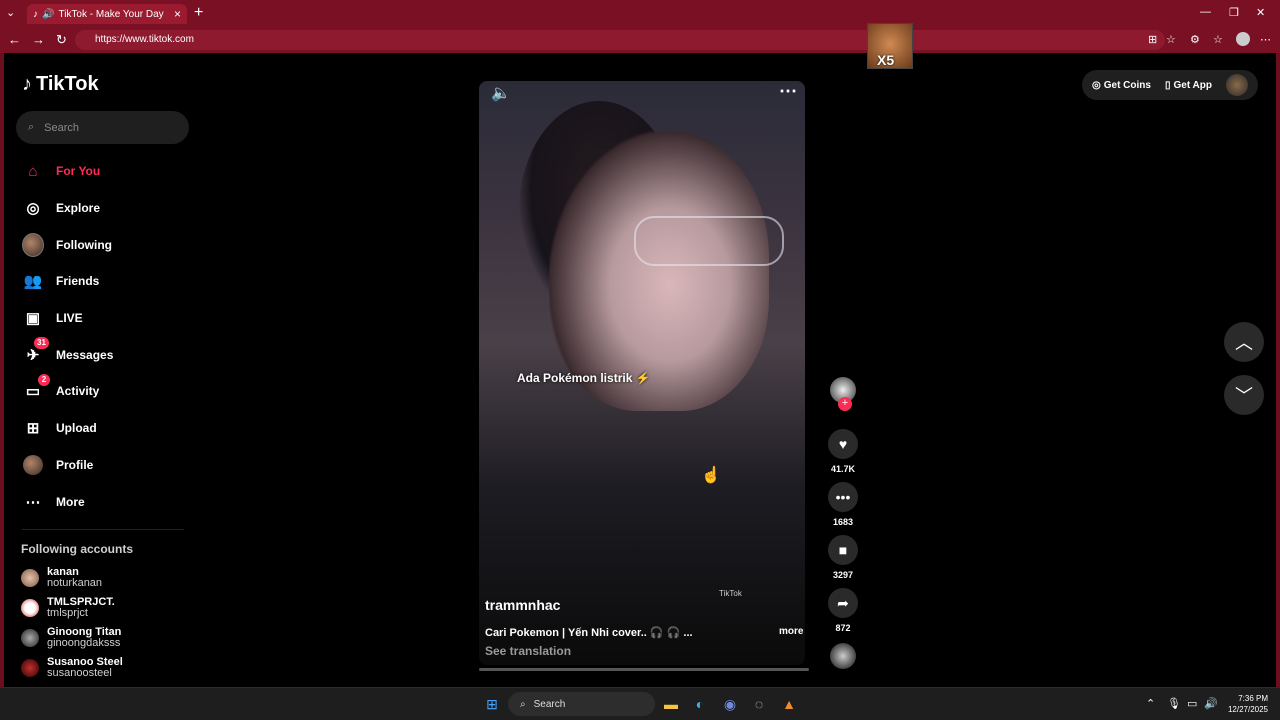 The height and width of the screenshot is (720, 1280). Describe the element at coordinates (1192, 85) in the screenshot. I see `get-app-label: Get App` at that location.